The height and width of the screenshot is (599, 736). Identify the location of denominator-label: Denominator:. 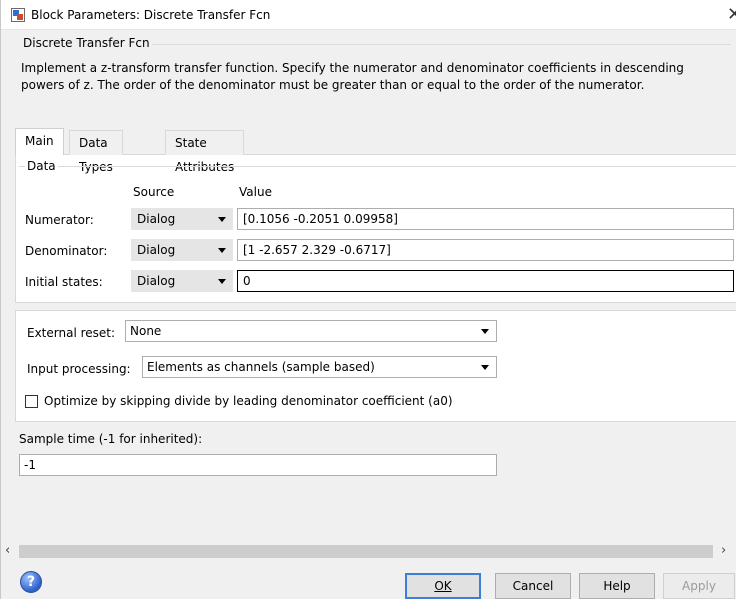
(66, 251).